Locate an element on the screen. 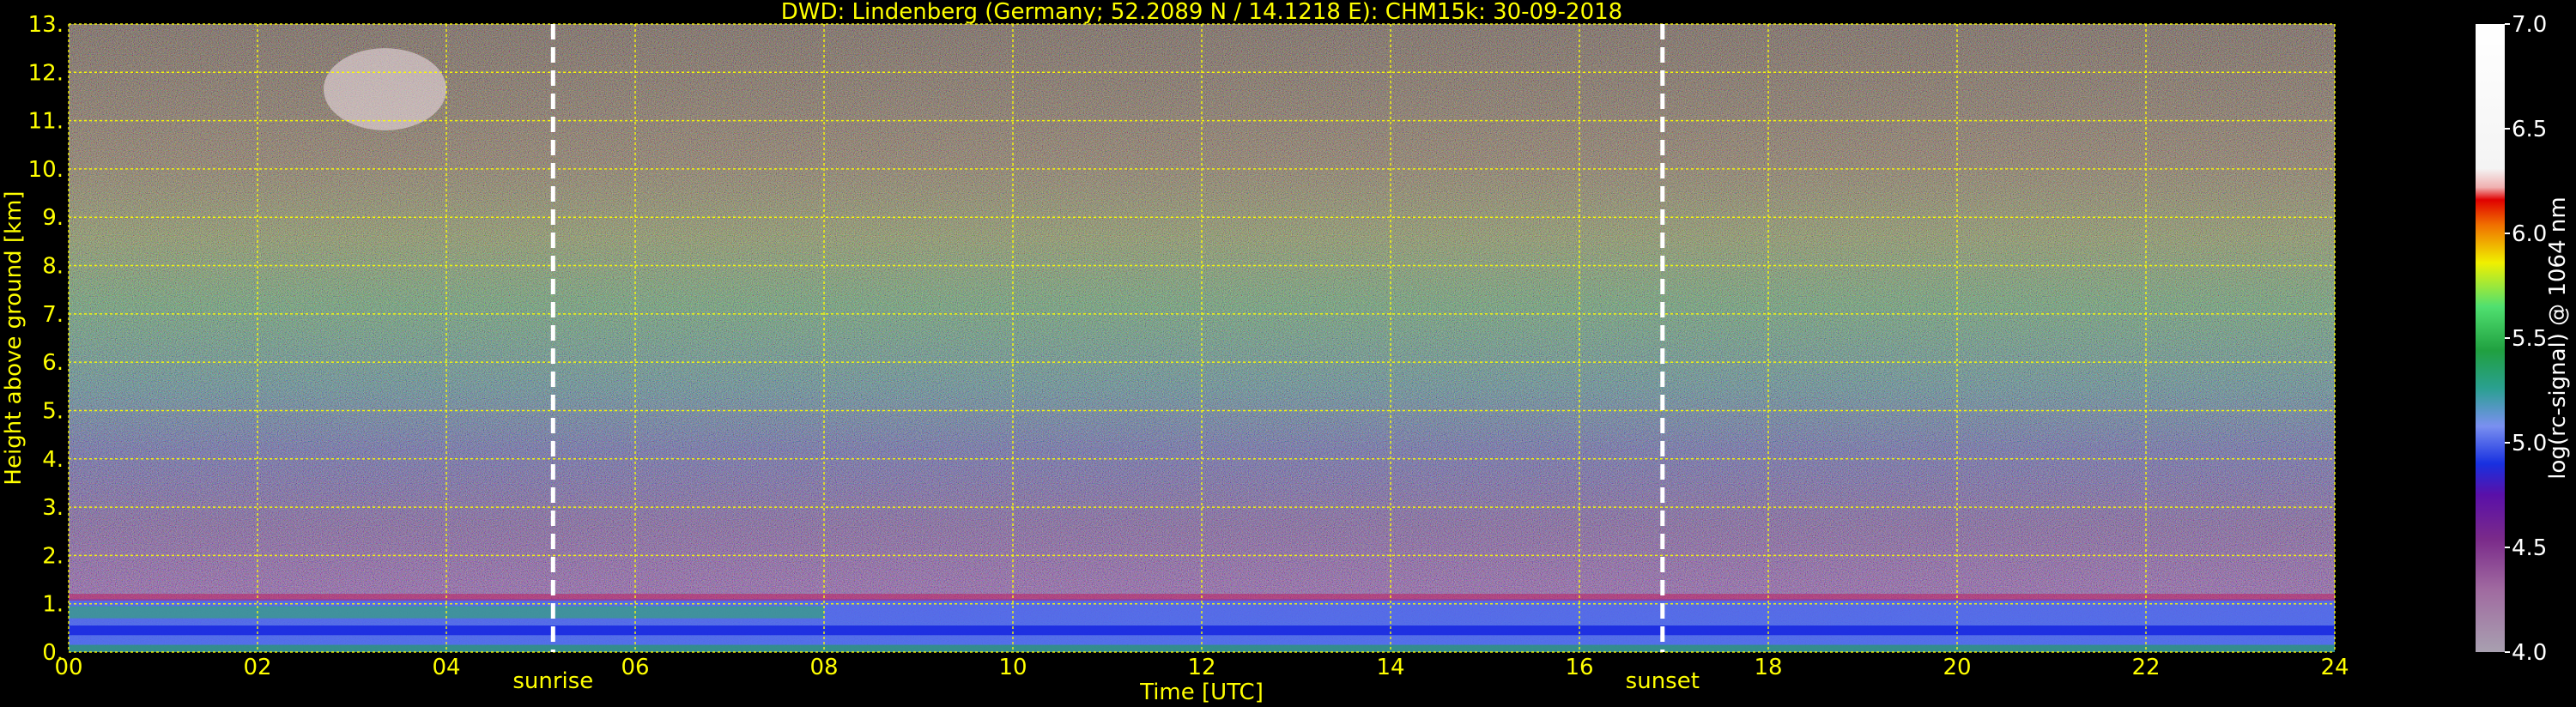  x-tick-label: 10 is located at coordinates (1012, 667).